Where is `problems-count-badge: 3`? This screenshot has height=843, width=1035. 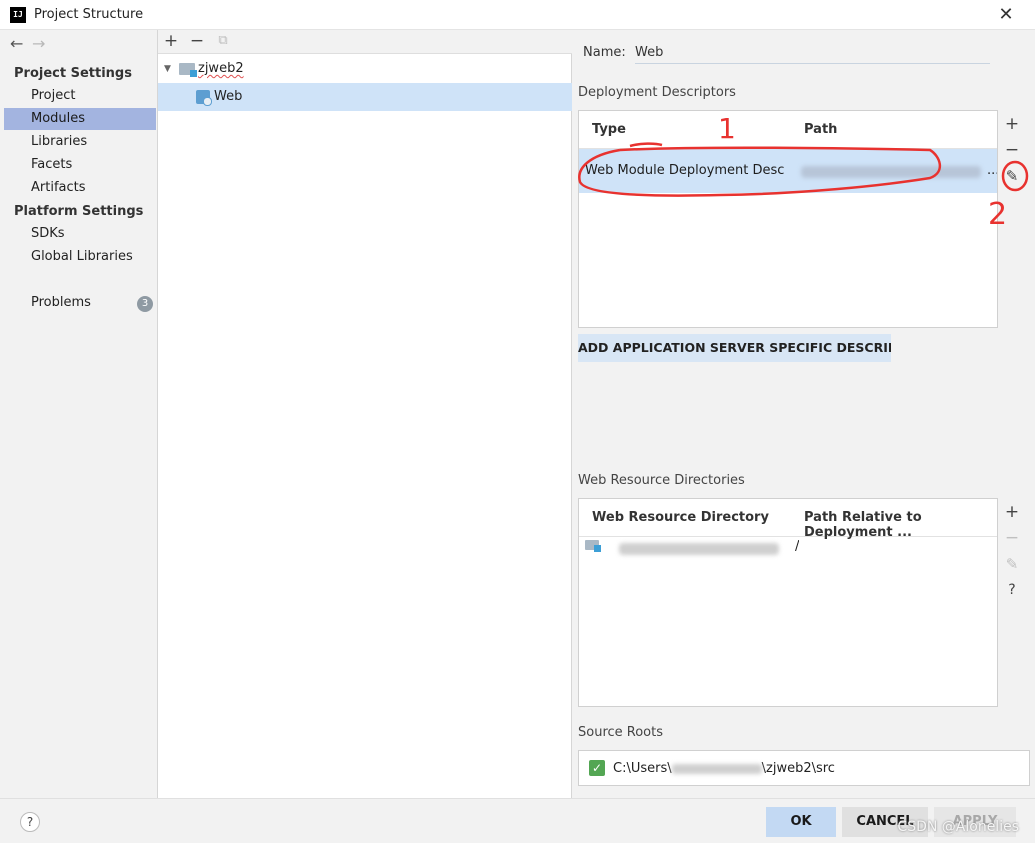
problems-count-badge: 3 is located at coordinates (145, 304).